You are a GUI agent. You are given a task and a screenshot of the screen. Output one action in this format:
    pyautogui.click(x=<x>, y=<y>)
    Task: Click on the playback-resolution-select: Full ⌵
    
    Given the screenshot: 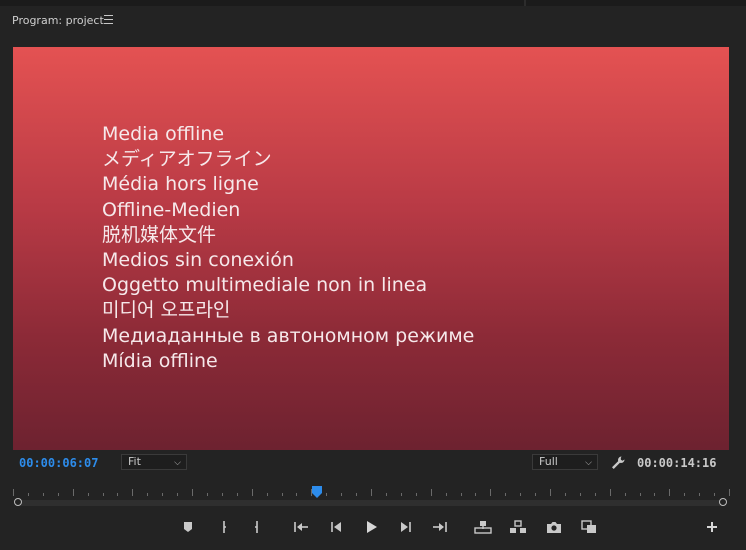 What is the action you would take?
    pyautogui.click(x=565, y=462)
    